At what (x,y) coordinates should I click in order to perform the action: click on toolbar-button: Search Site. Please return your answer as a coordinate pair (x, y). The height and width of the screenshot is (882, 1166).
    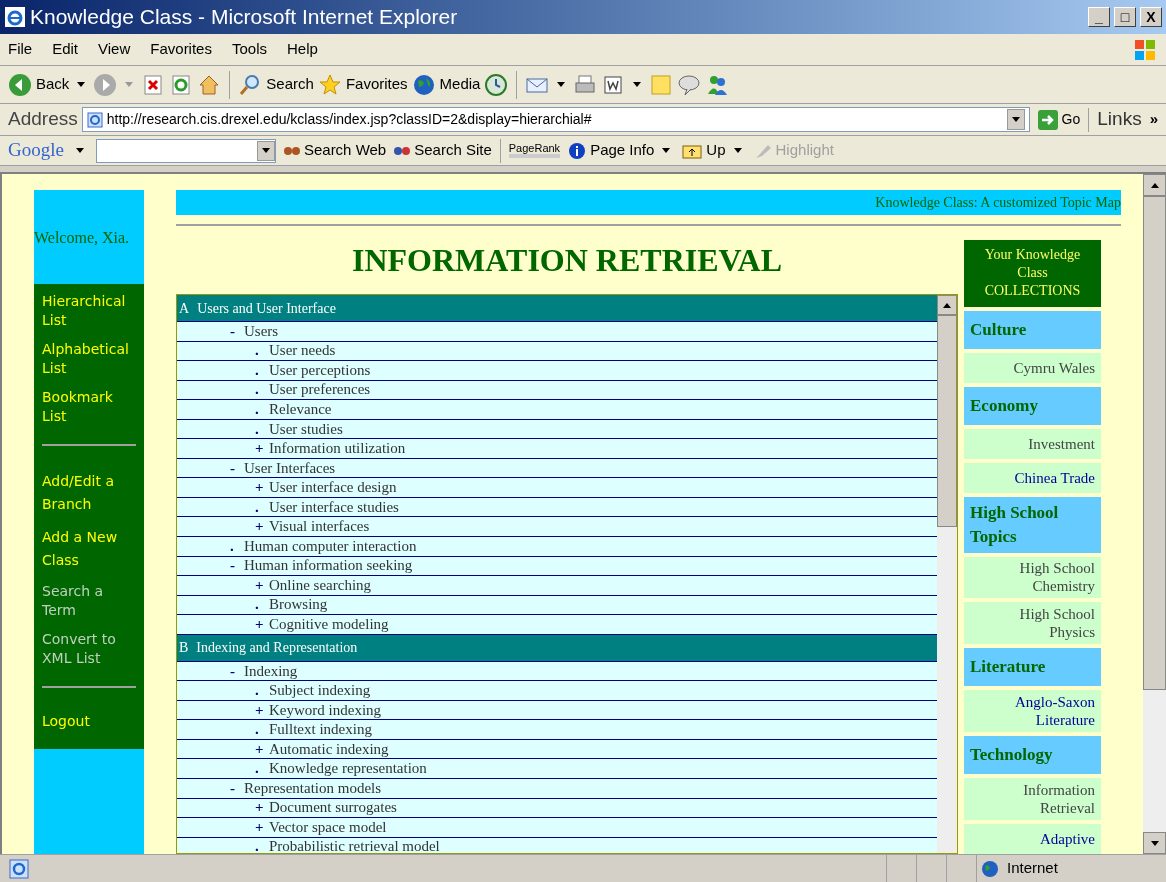
    Looking at the image, I should click on (453, 150).